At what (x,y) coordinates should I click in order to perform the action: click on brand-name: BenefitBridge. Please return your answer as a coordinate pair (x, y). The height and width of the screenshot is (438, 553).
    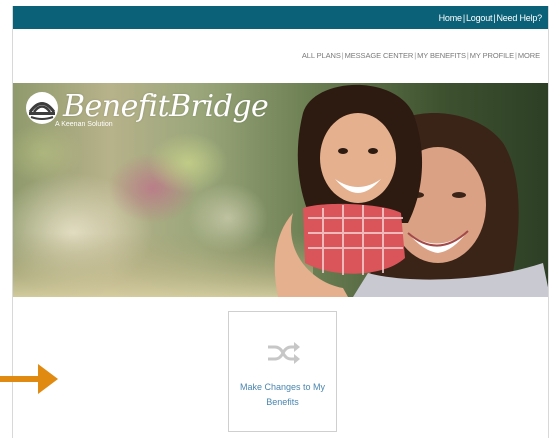
    Looking at the image, I should click on (166, 106).